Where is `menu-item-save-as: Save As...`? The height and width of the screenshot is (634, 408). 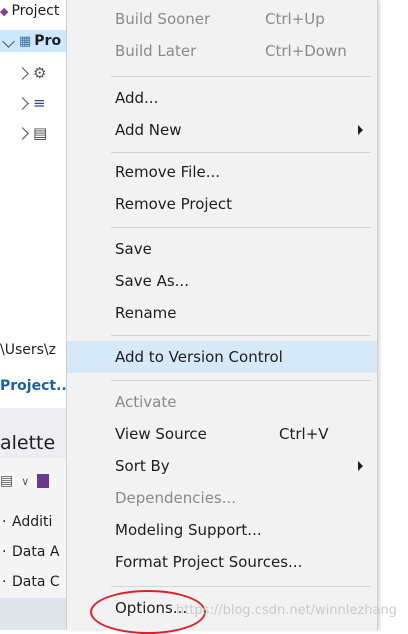
menu-item-save-as: Save As... is located at coordinates (222, 281).